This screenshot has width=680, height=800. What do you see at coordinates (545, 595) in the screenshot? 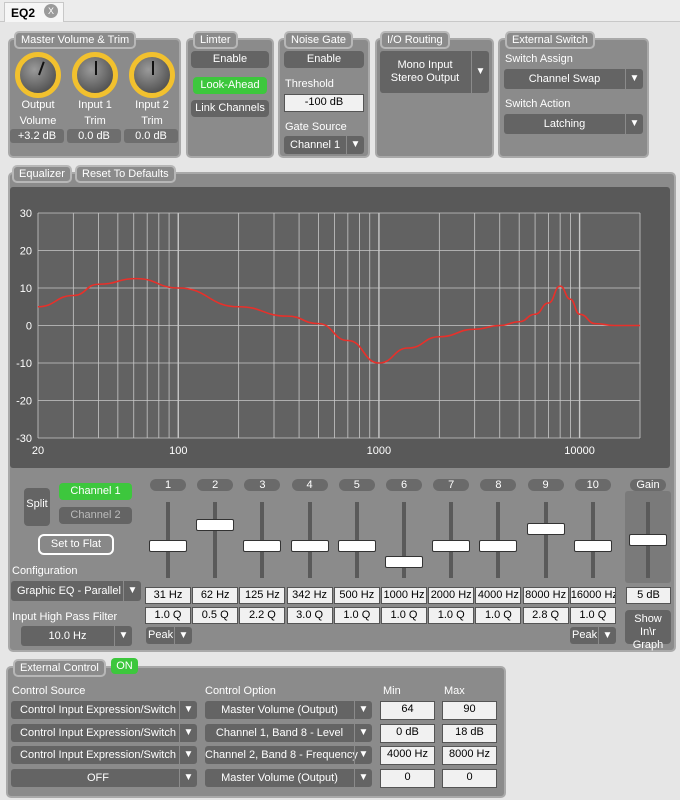
I see `band-frequency-field: 8000 Hz` at bounding box center [545, 595].